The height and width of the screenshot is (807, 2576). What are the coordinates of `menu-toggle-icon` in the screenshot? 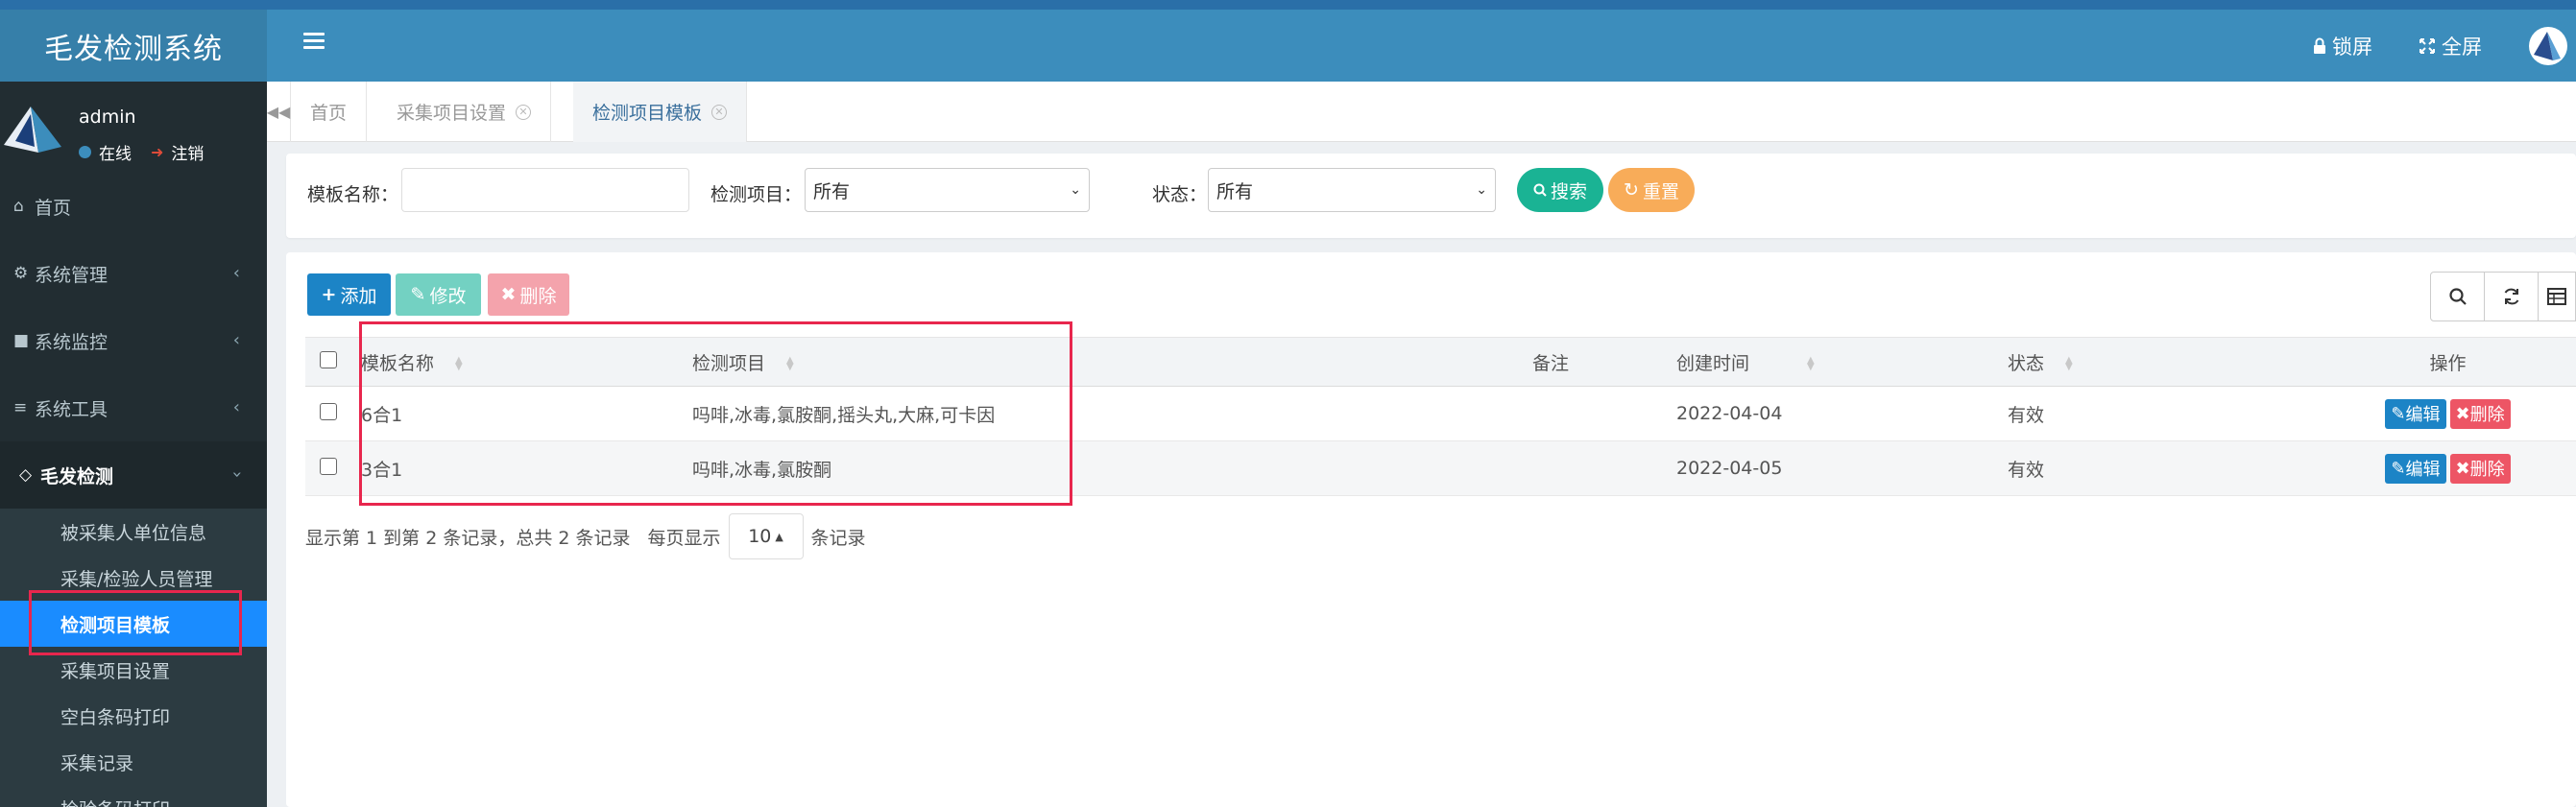 It's located at (314, 42).